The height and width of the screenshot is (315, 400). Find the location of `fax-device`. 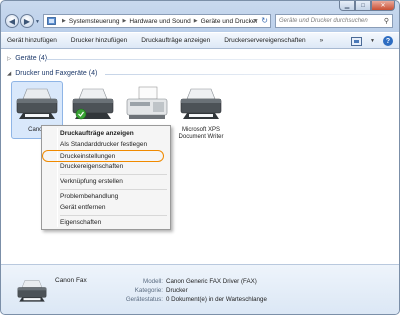

fax-device is located at coordinates (147, 105).